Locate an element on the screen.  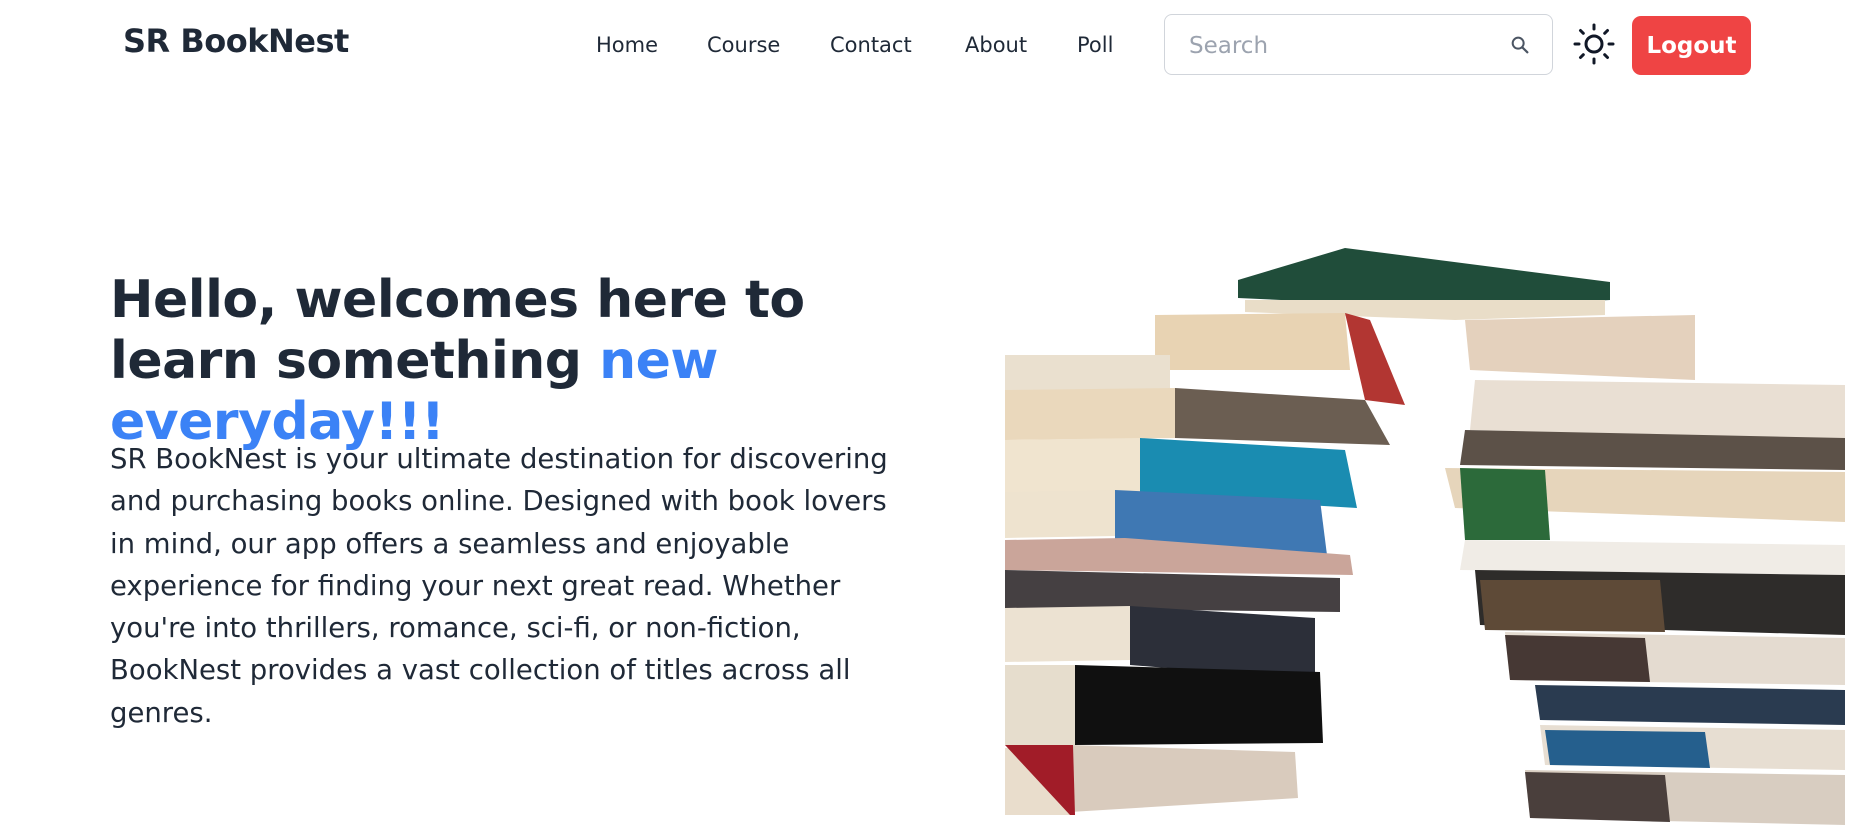
nav-link-contact: Contact is located at coordinates (871, 45).